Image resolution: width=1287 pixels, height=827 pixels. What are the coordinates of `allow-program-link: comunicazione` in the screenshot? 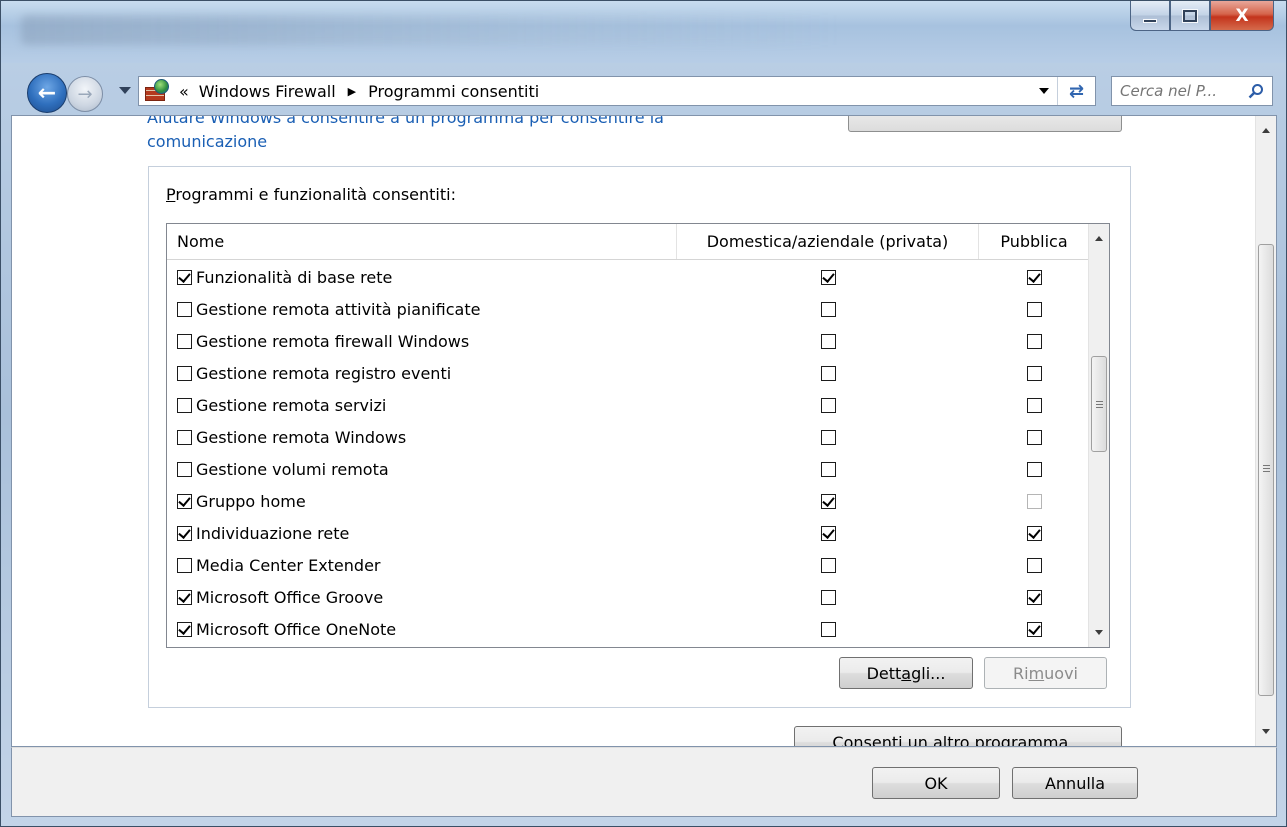 It's located at (207, 141).